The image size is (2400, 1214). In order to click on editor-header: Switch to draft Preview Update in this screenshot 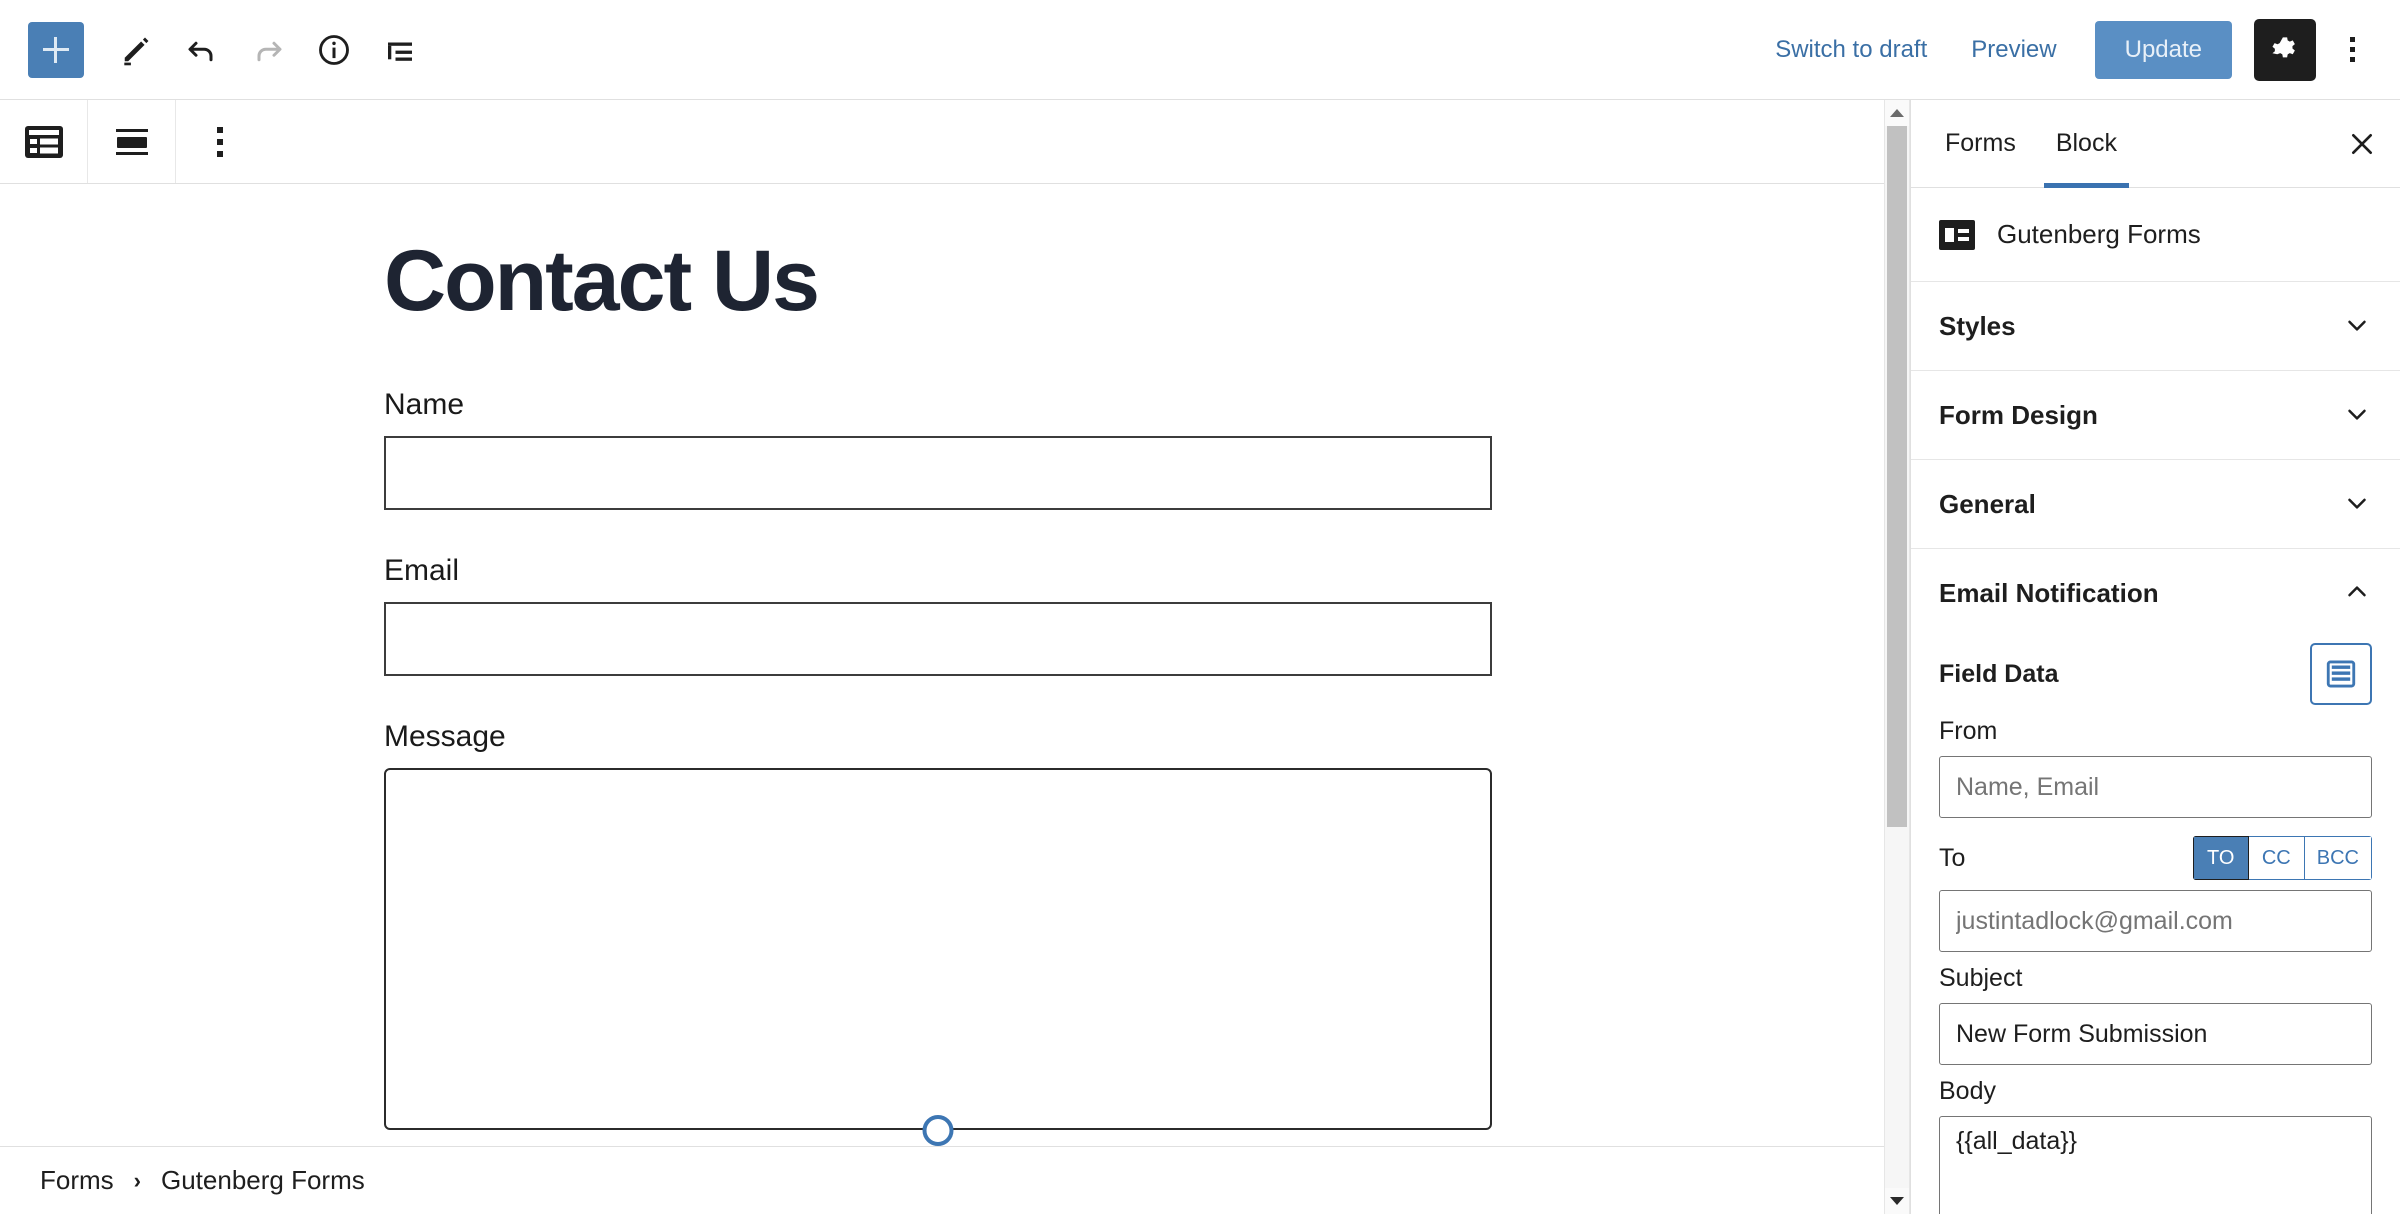, I will do `click(1200, 50)`.